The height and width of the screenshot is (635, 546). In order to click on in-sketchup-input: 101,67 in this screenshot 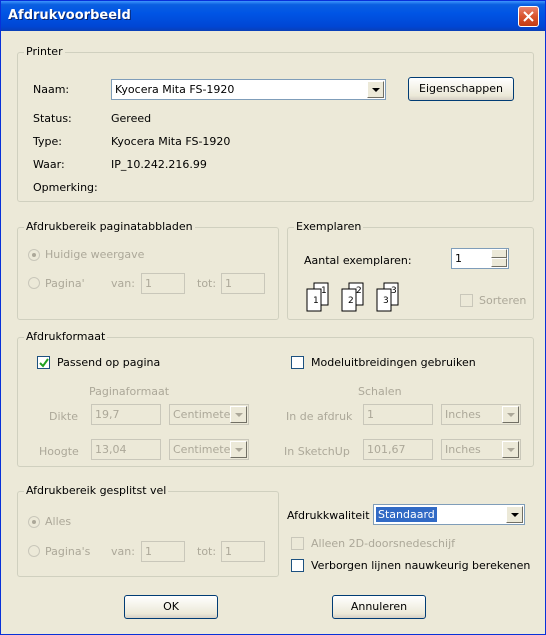, I will do `click(398, 449)`.